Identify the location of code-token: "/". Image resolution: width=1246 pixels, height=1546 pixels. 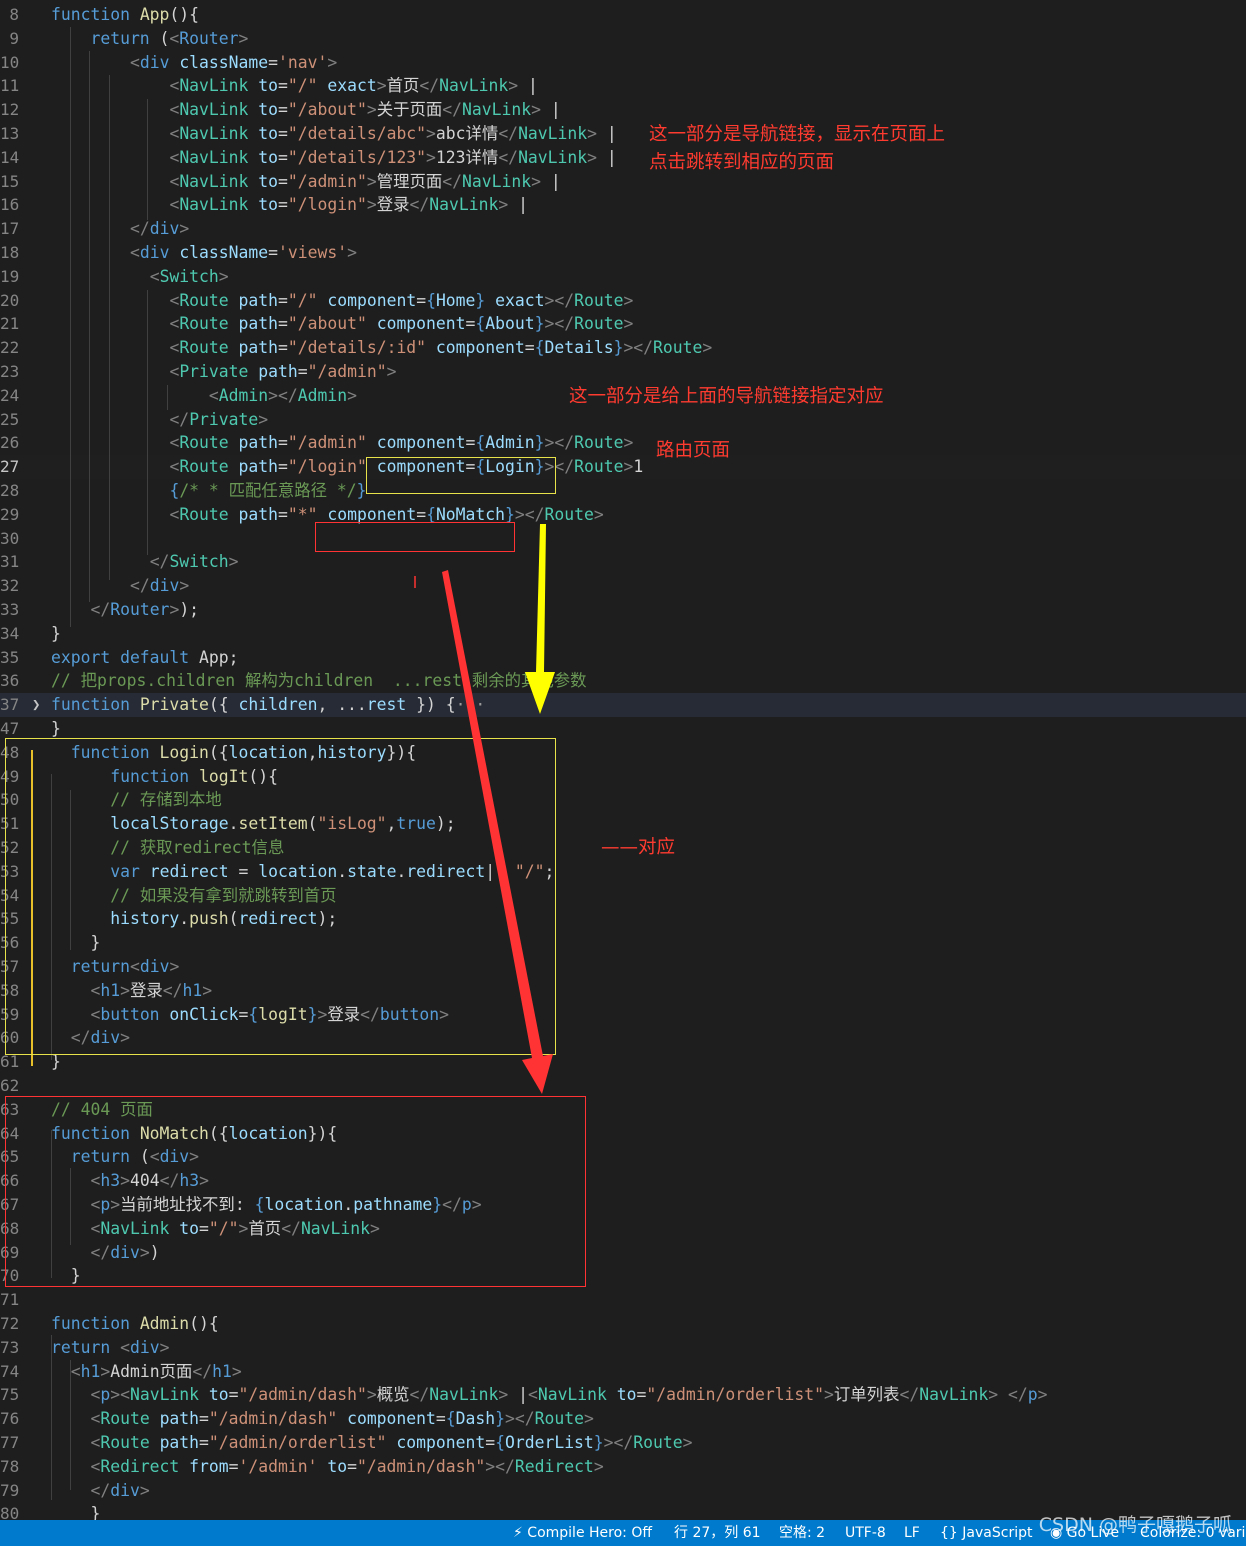
(307, 300).